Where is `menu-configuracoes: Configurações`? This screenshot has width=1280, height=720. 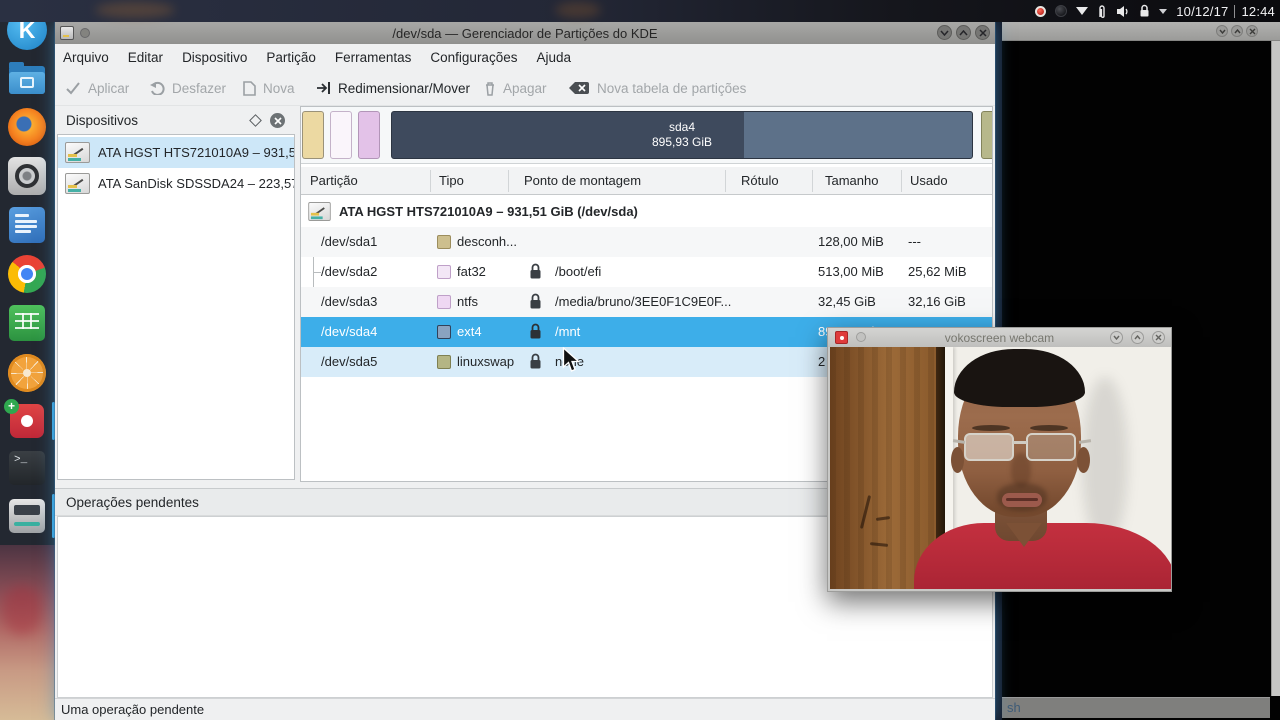 menu-configuracoes: Configurações is located at coordinates (473, 57).